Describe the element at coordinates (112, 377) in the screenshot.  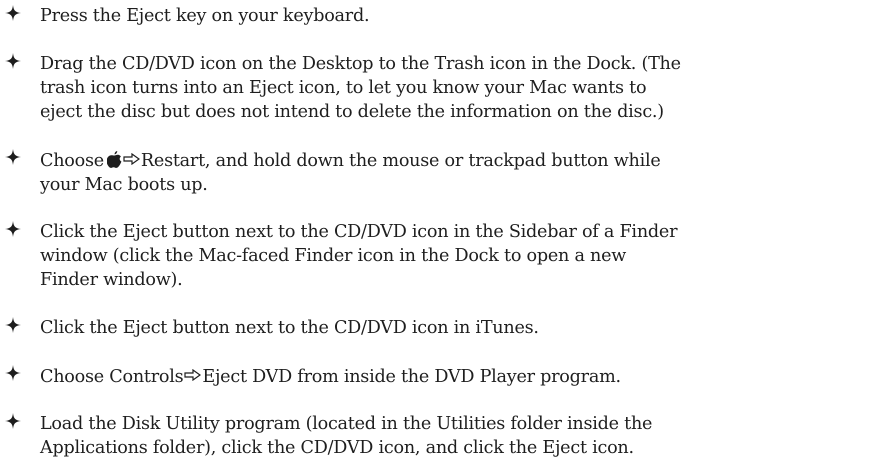
I see `choose-controls-text: Choose Controls` at that location.